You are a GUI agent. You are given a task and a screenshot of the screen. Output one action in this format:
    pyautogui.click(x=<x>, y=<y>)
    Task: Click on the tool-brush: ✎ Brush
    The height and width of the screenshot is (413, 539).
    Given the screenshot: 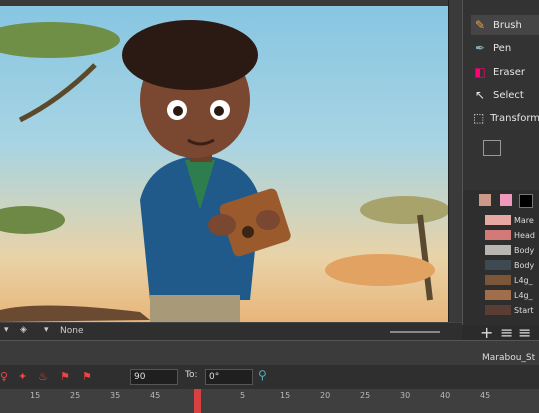 What is the action you would take?
    pyautogui.click(x=505, y=25)
    